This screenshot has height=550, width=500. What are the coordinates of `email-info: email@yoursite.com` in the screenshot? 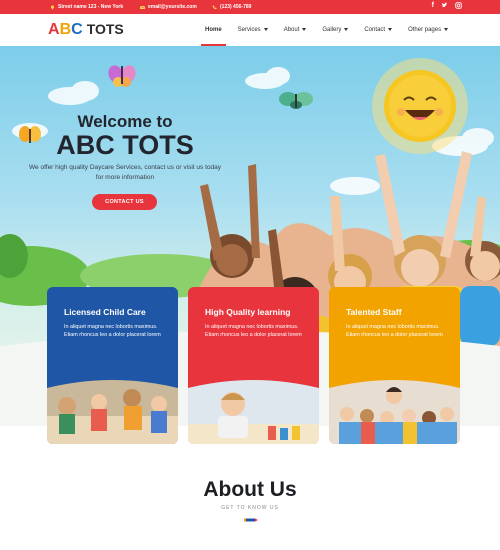 It's located at (168, 7).